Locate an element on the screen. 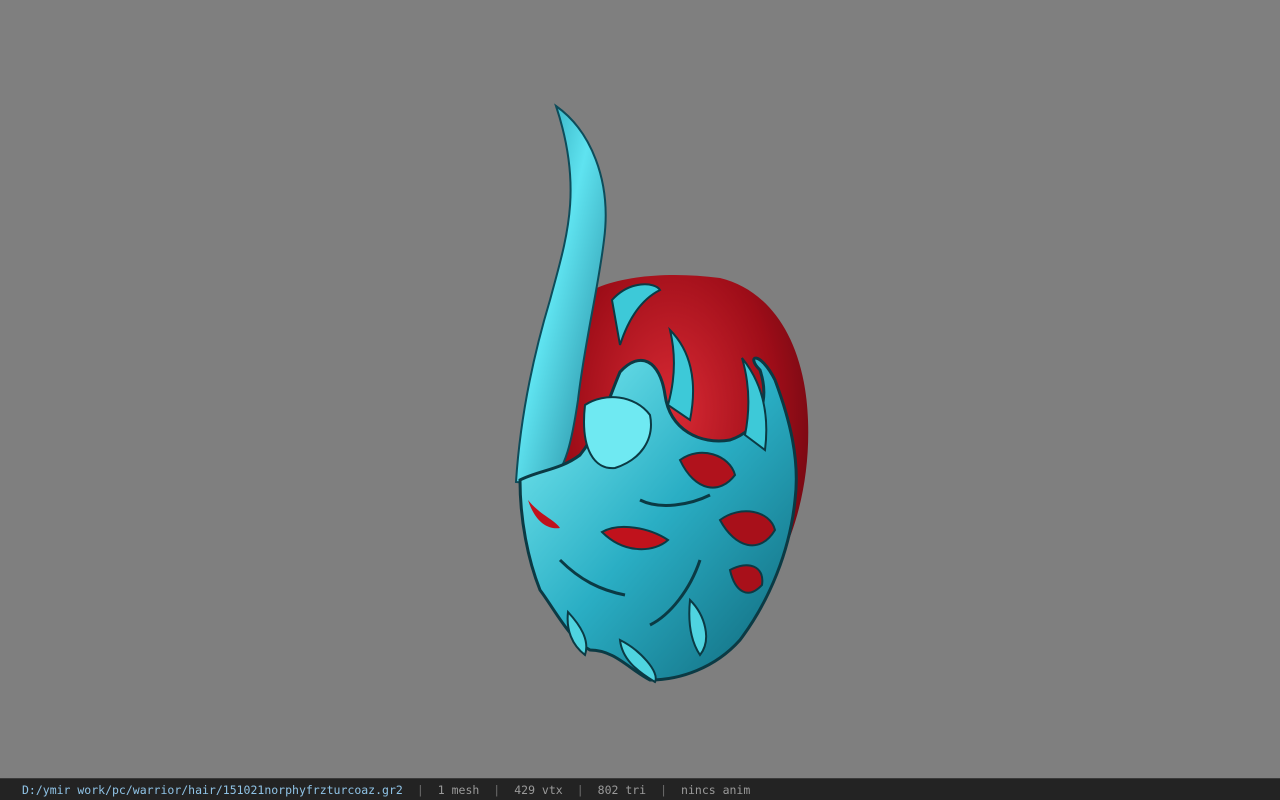 This screenshot has height=800, width=1280. vertex-count: 429 vtx is located at coordinates (538, 789).